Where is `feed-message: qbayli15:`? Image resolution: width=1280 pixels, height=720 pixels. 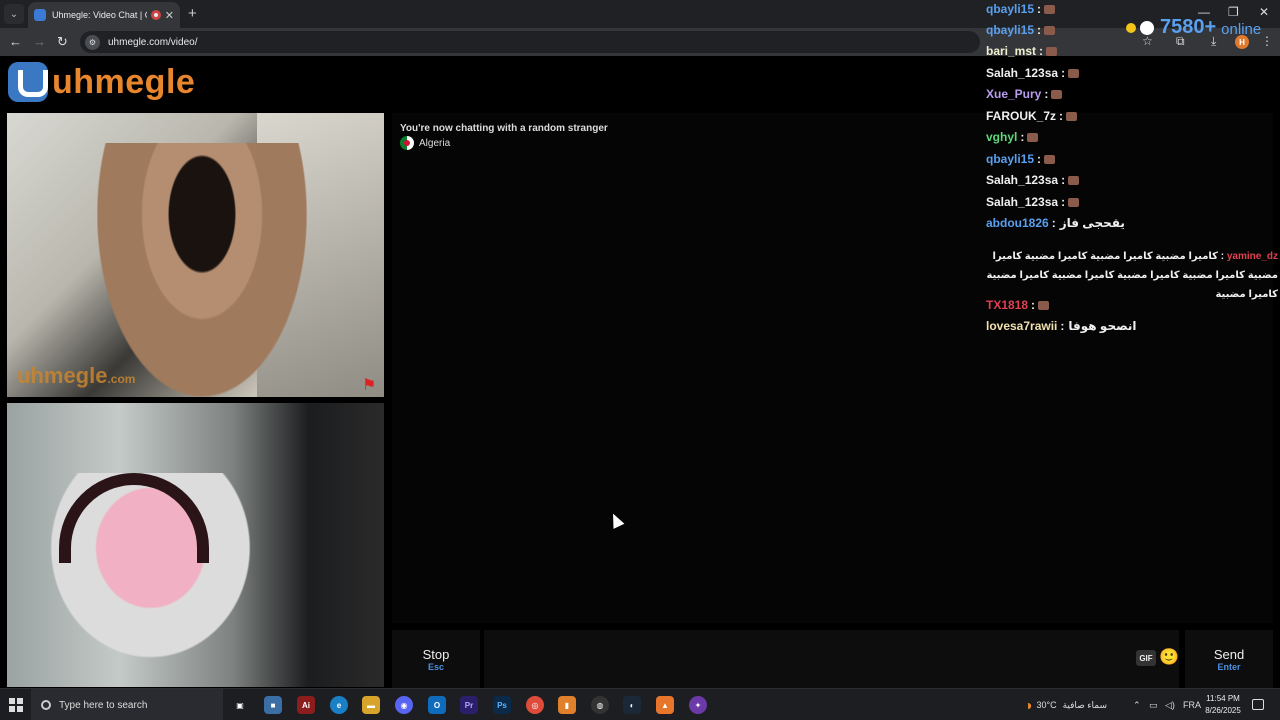 feed-message: qbayli15: is located at coordinates (1132, 159).